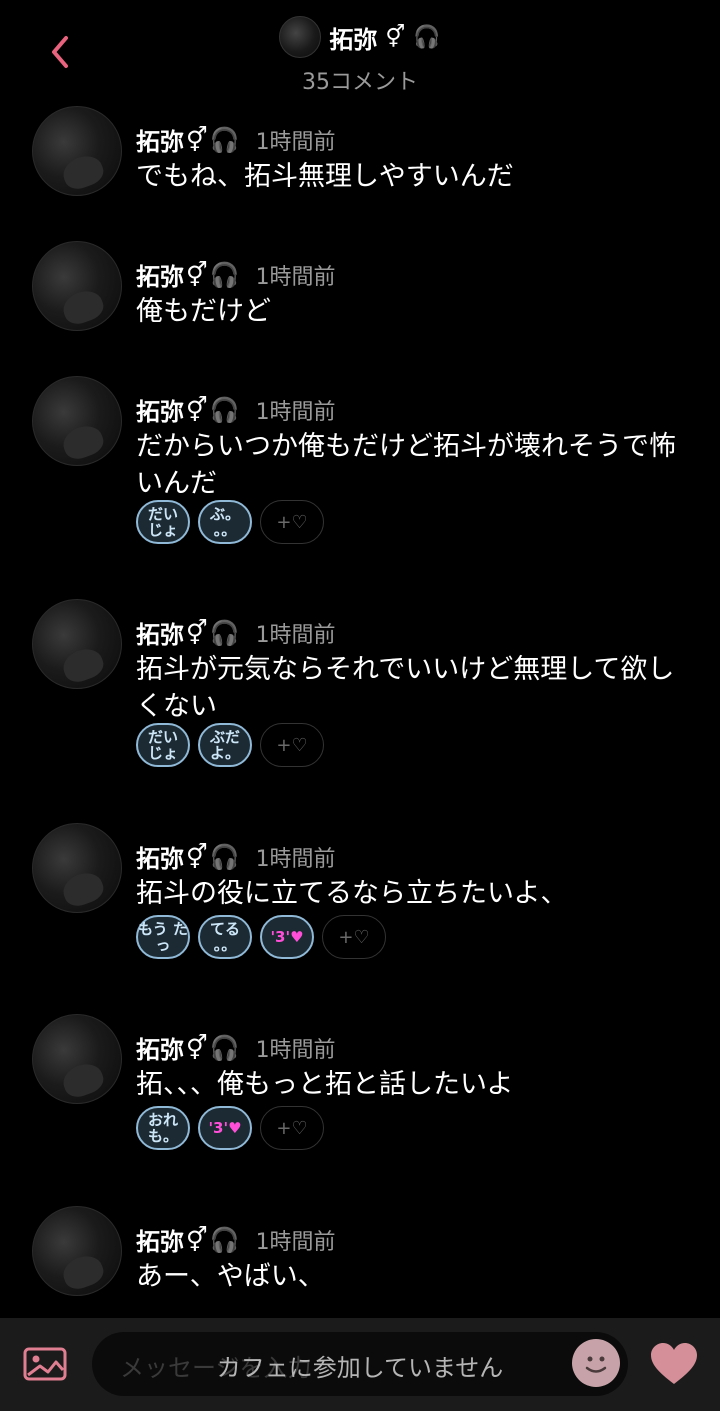  I want to click on heart-icon, so click(674, 1363).